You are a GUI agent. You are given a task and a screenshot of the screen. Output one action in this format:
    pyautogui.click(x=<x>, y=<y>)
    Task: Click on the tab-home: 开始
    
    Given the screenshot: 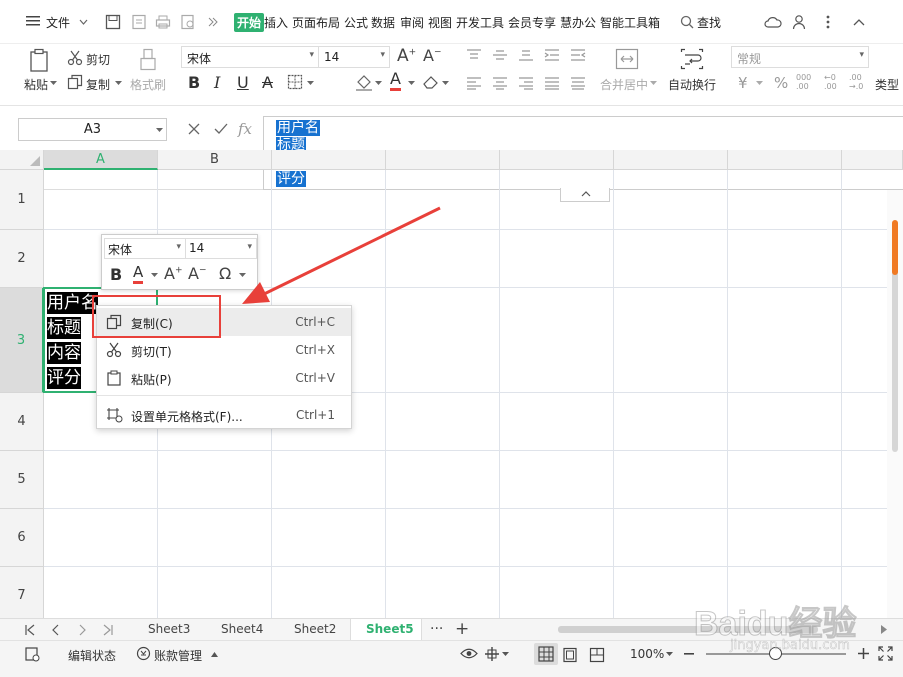 What is the action you would take?
    pyautogui.click(x=249, y=22)
    